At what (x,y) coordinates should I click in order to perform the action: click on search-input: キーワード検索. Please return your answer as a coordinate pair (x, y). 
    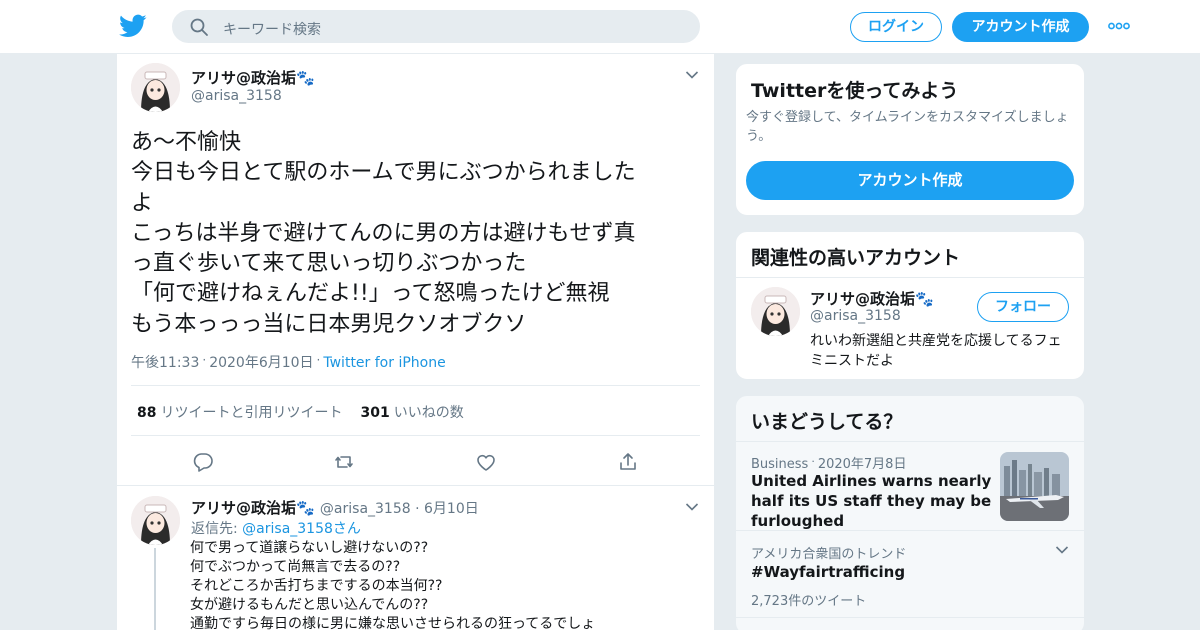
    Looking at the image, I should click on (272, 29).